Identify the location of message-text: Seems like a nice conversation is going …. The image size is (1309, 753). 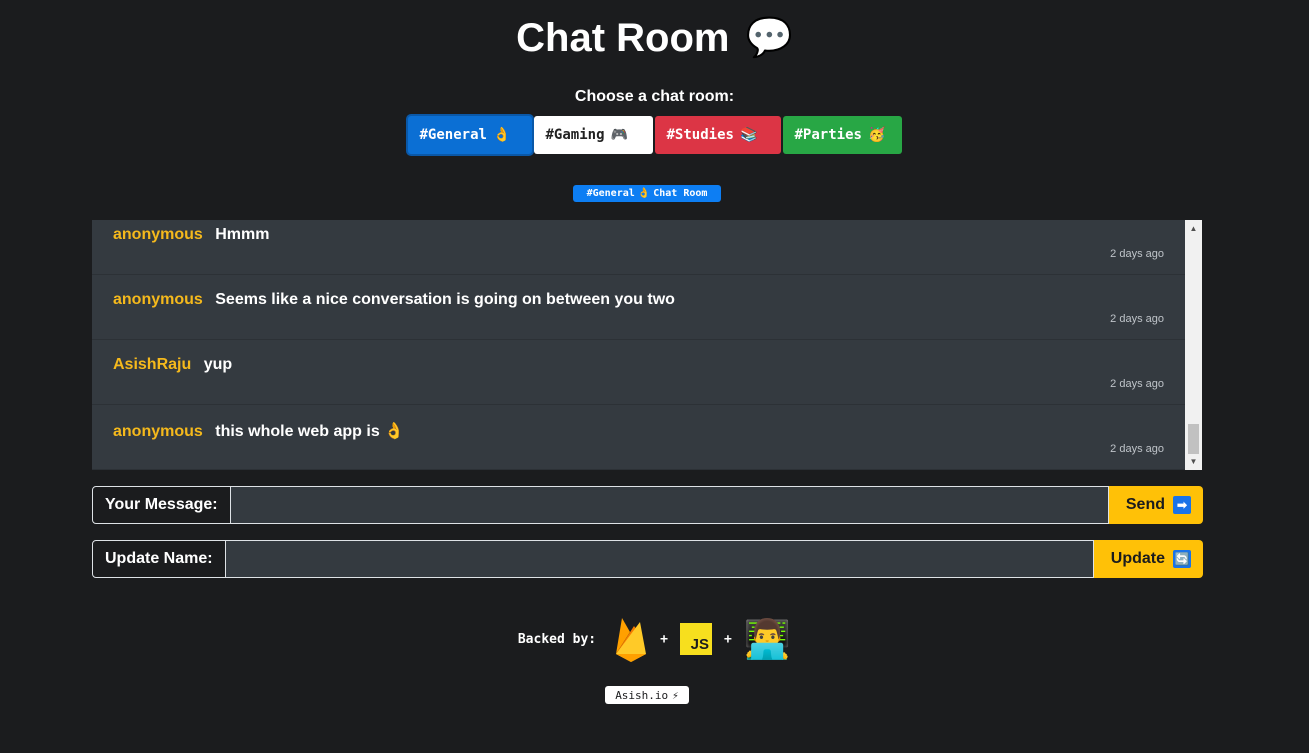
(445, 299).